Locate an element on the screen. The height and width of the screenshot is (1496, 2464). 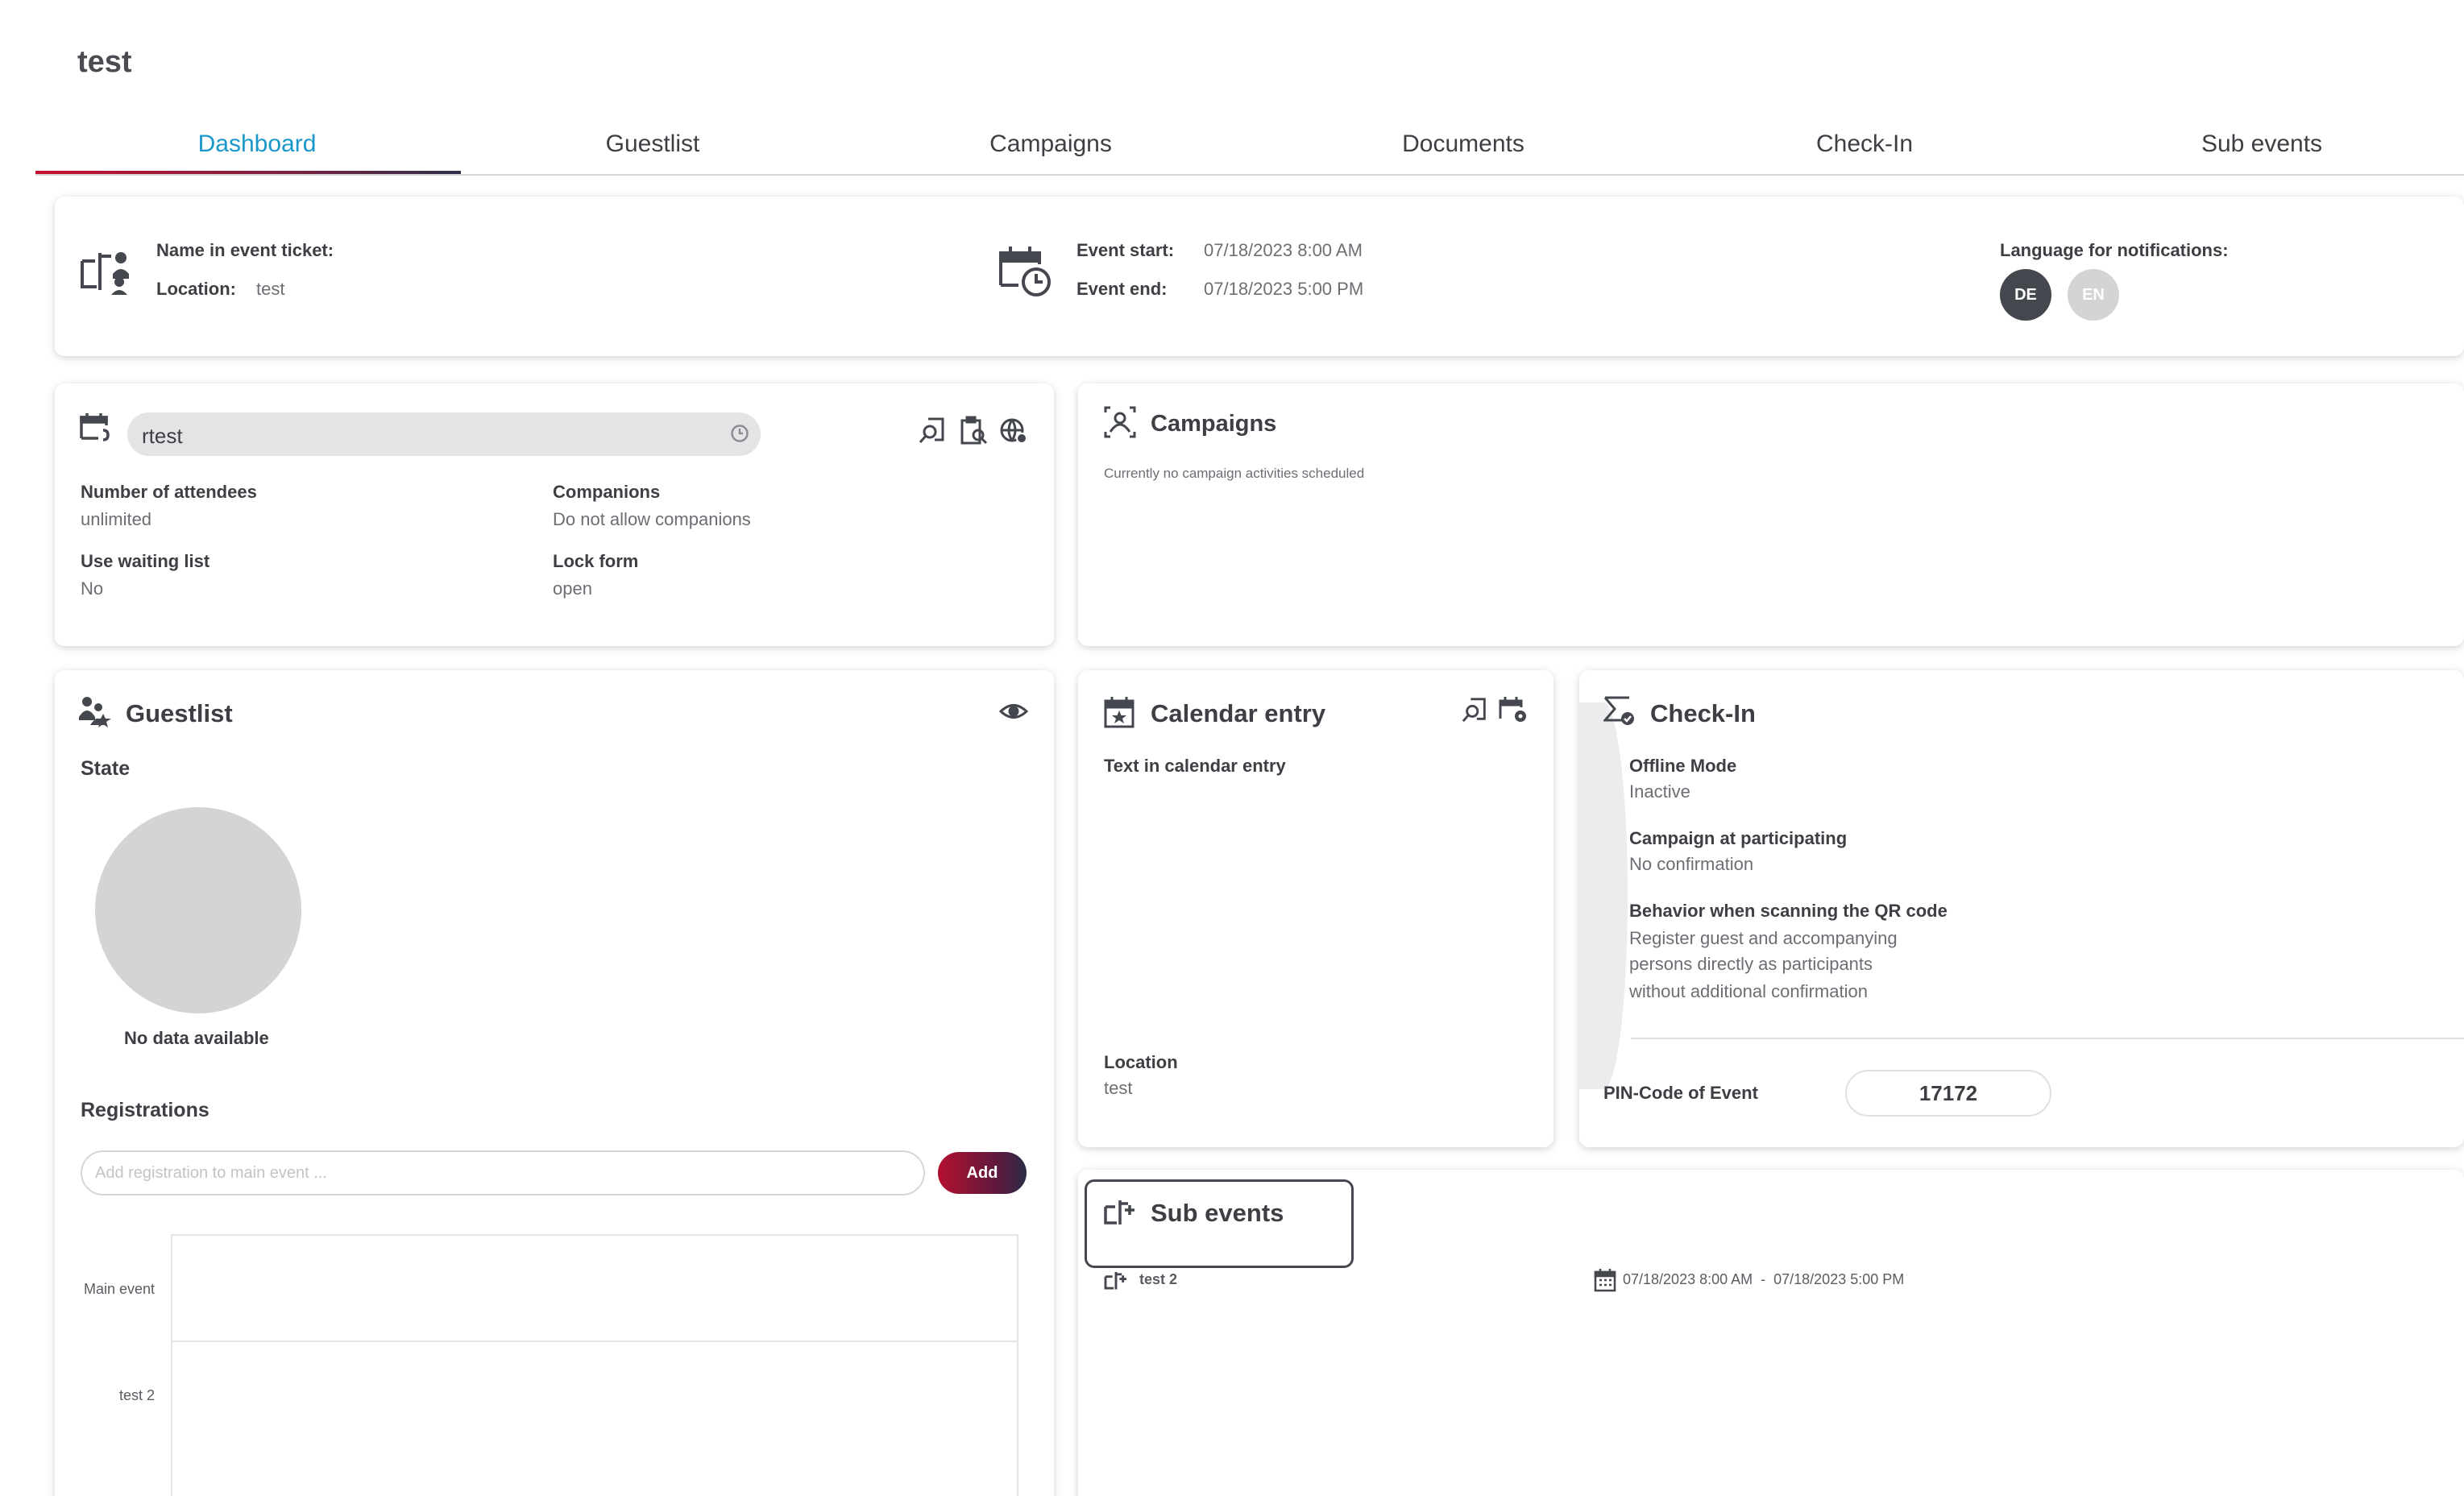
event-end-label: Event end: is located at coordinates (1122, 289).